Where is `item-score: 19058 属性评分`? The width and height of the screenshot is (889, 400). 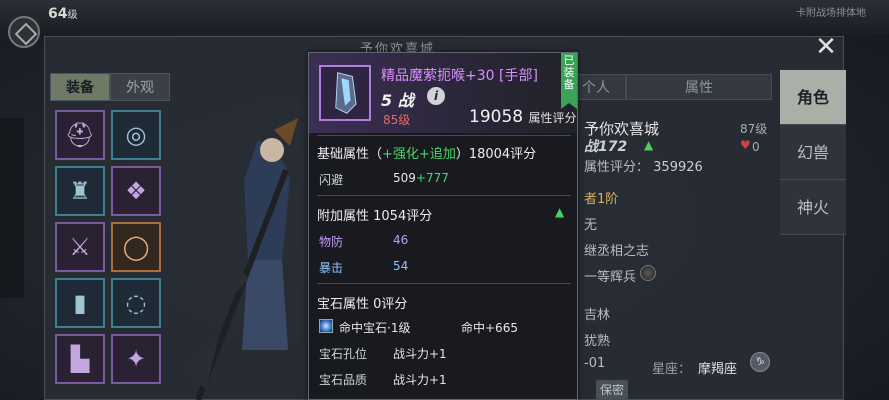 item-score: 19058 属性评分 is located at coordinates (523, 117).